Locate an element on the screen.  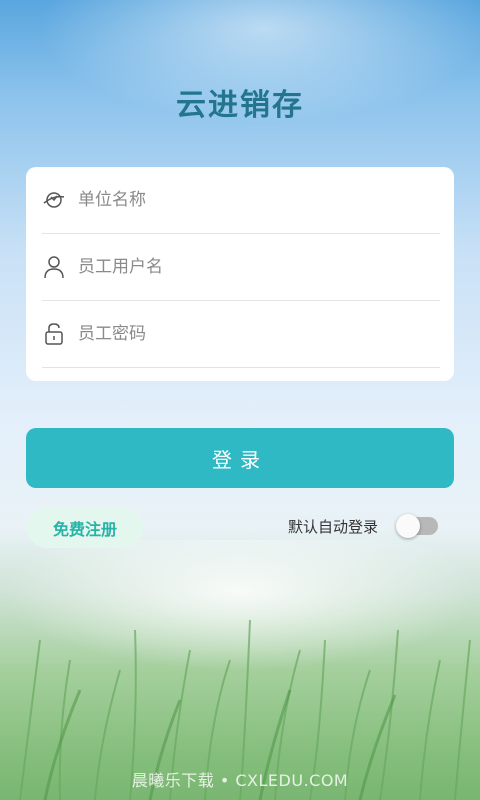
auto-login-toggle is located at coordinates (417, 526).